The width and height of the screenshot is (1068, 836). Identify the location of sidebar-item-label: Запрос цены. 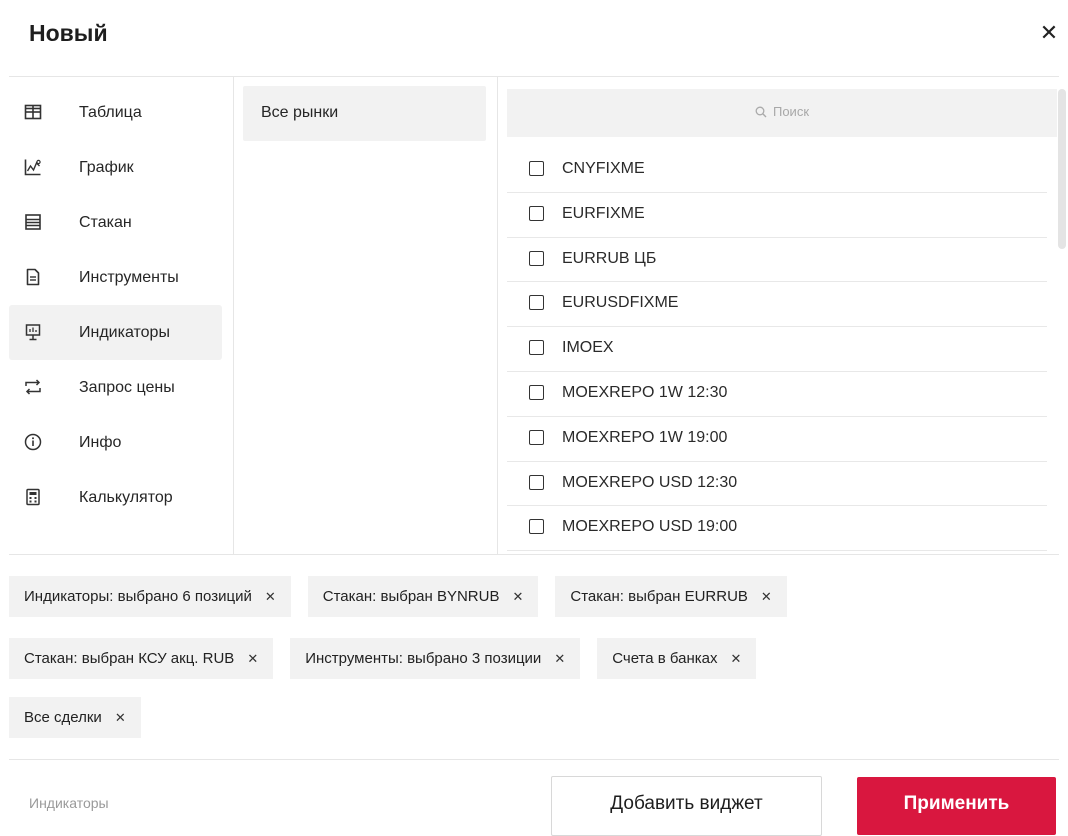
(127, 387).